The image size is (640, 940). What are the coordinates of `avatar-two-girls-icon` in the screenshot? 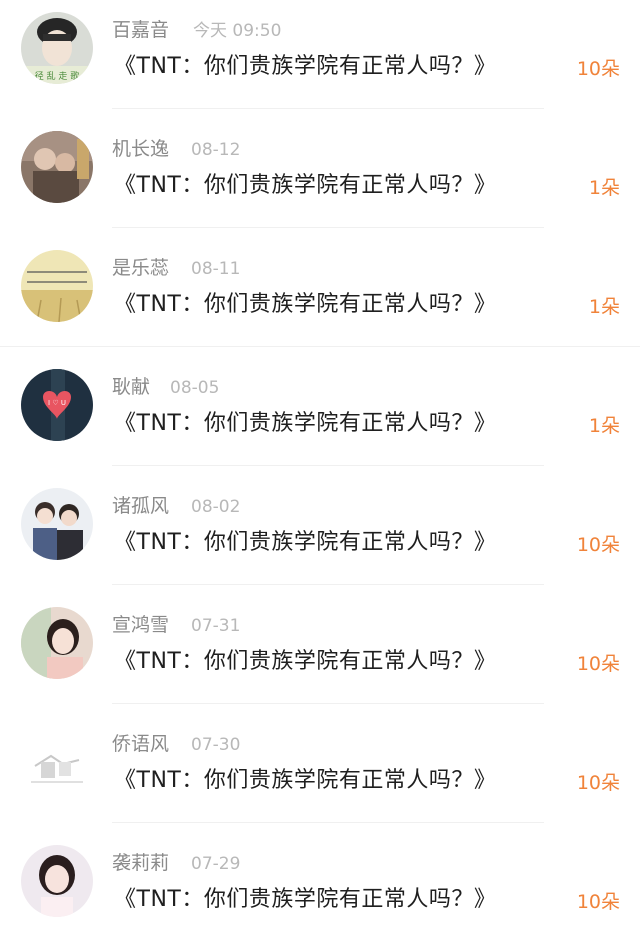 It's located at (57, 524).